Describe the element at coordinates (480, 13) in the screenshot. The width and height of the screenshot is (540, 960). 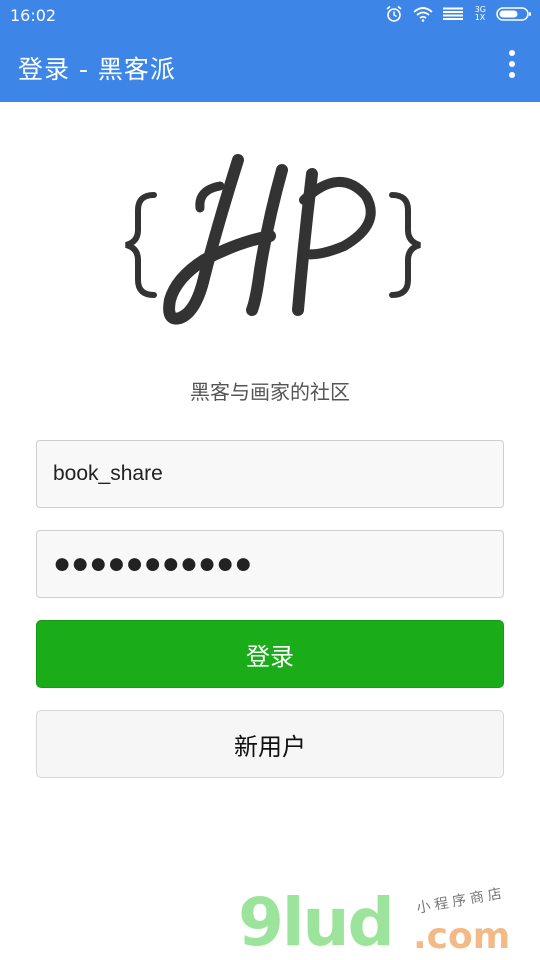
I see `network-type-label: 3G 1X` at that location.